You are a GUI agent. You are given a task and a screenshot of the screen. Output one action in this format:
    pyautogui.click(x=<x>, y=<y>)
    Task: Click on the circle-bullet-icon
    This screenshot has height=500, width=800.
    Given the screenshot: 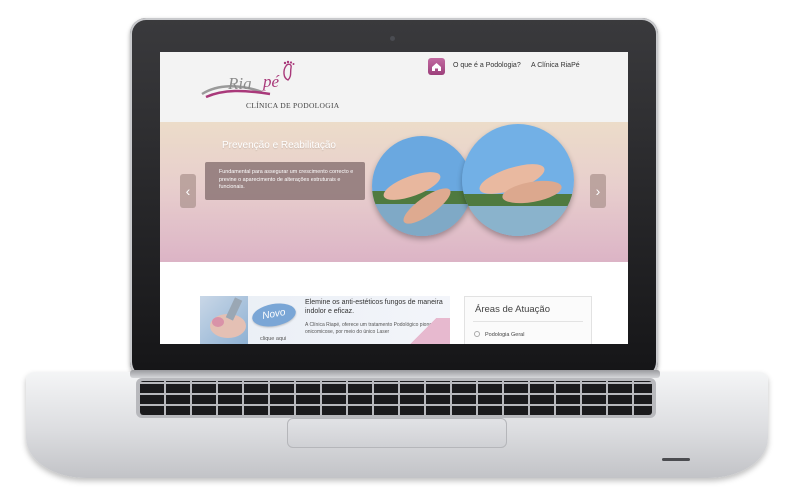 What is the action you would take?
    pyautogui.click(x=477, y=334)
    